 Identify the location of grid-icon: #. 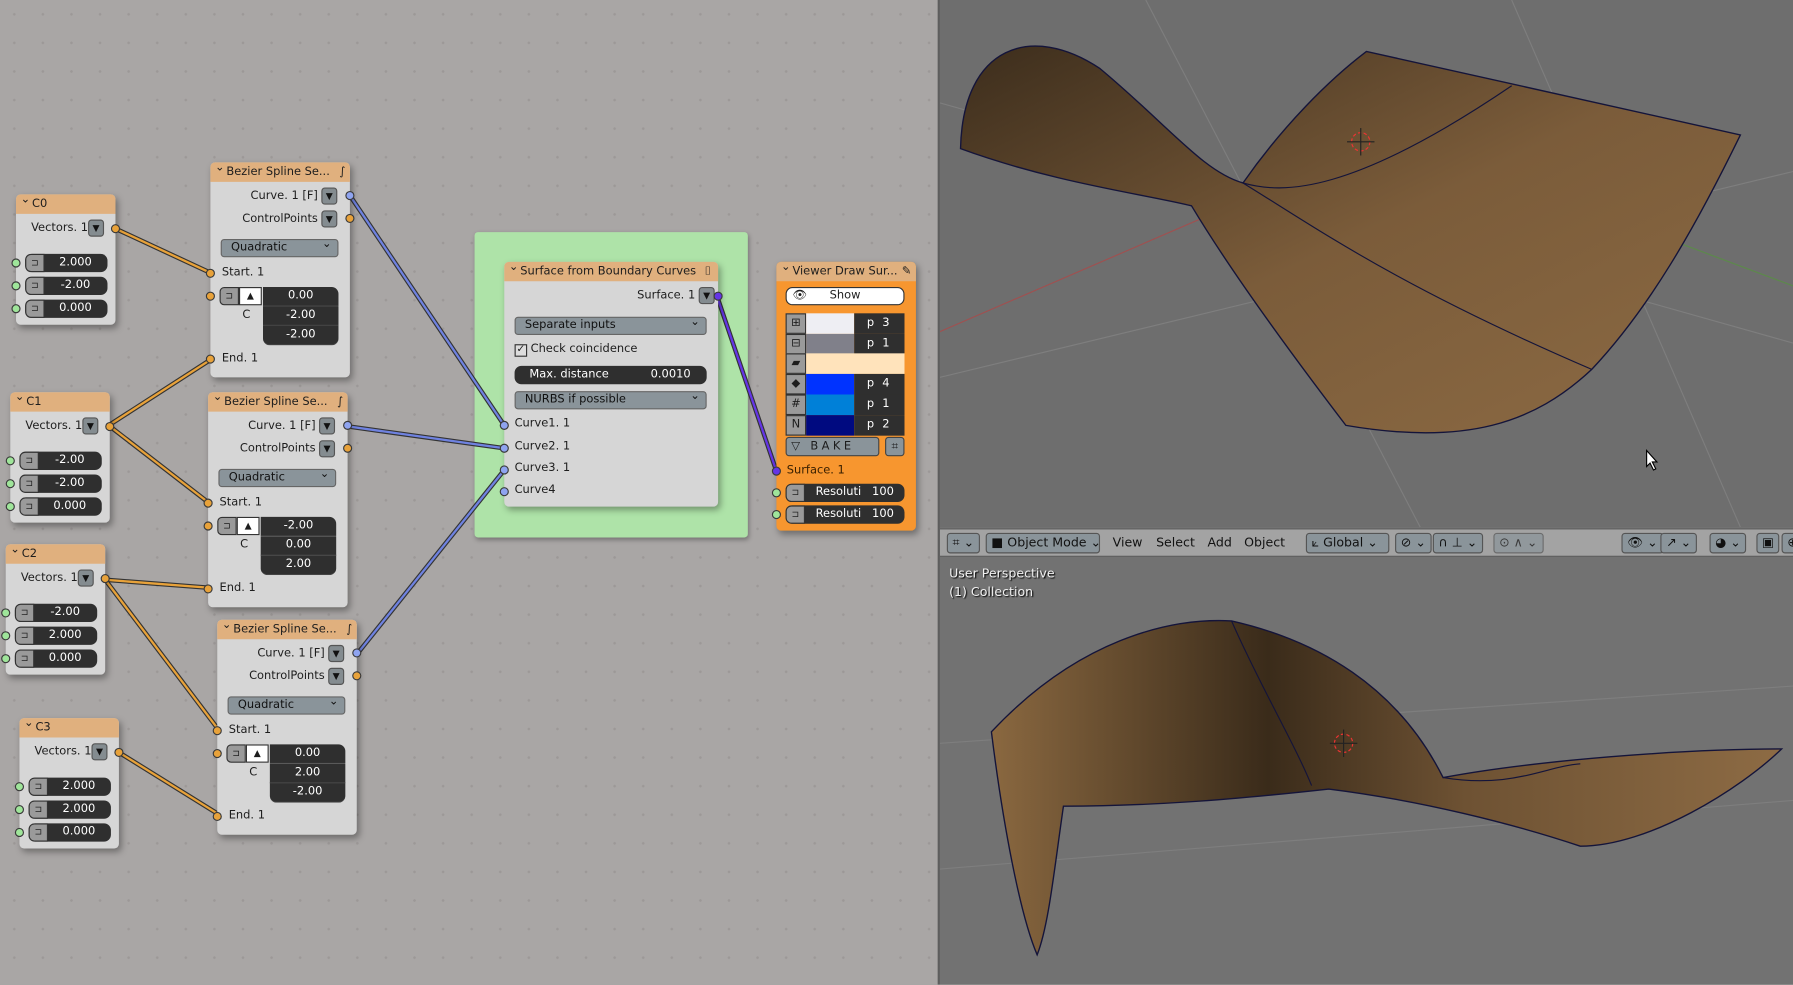
(796, 404).